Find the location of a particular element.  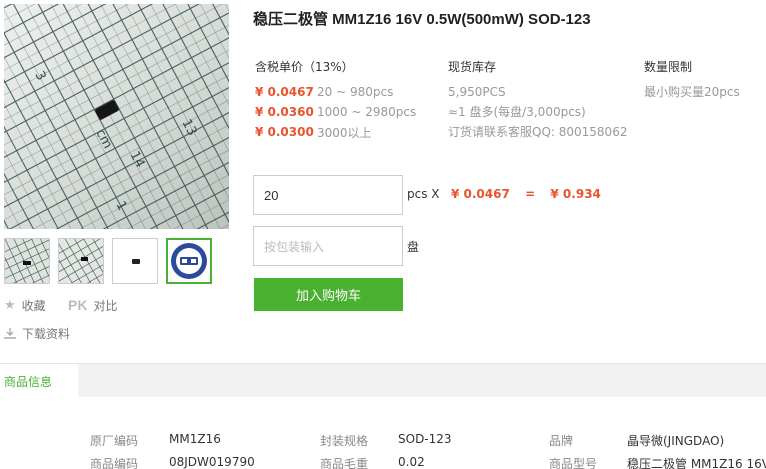

spec-value: 晶导微(JINGDAO) is located at coordinates (676, 441).